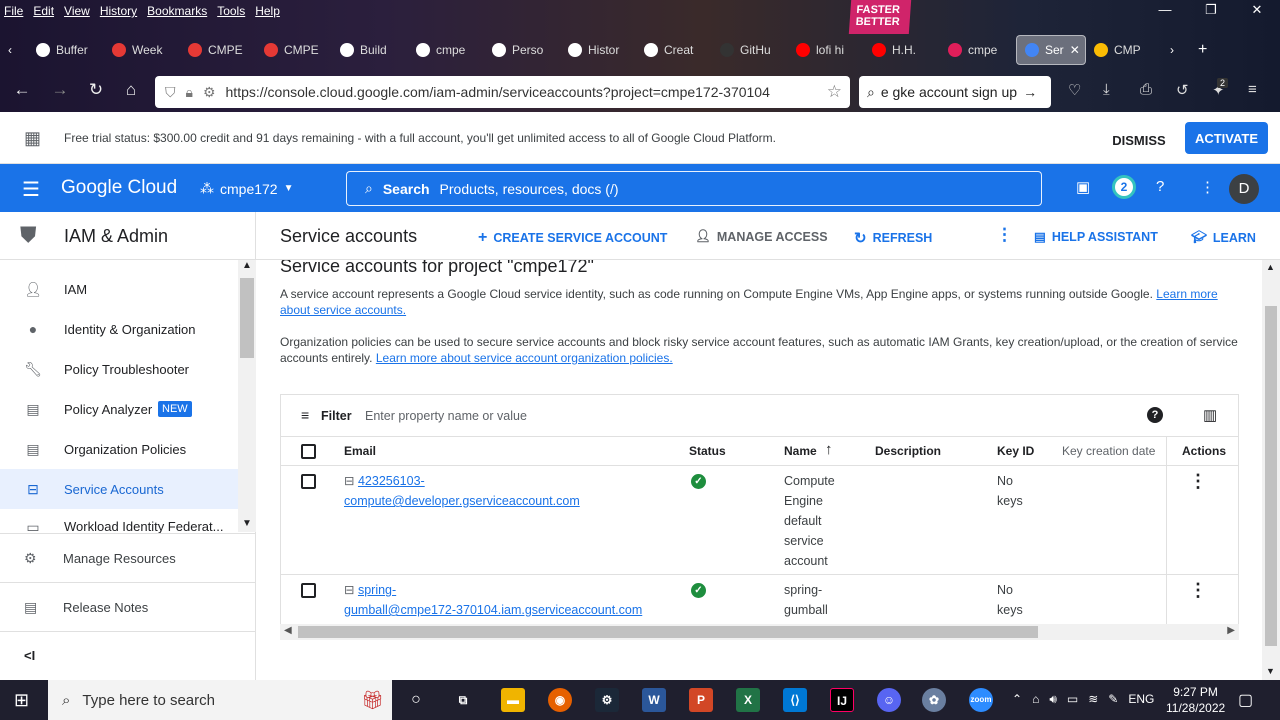 The height and width of the screenshot is (720, 1280). I want to click on main-scroll-thumb, so click(1271, 476).